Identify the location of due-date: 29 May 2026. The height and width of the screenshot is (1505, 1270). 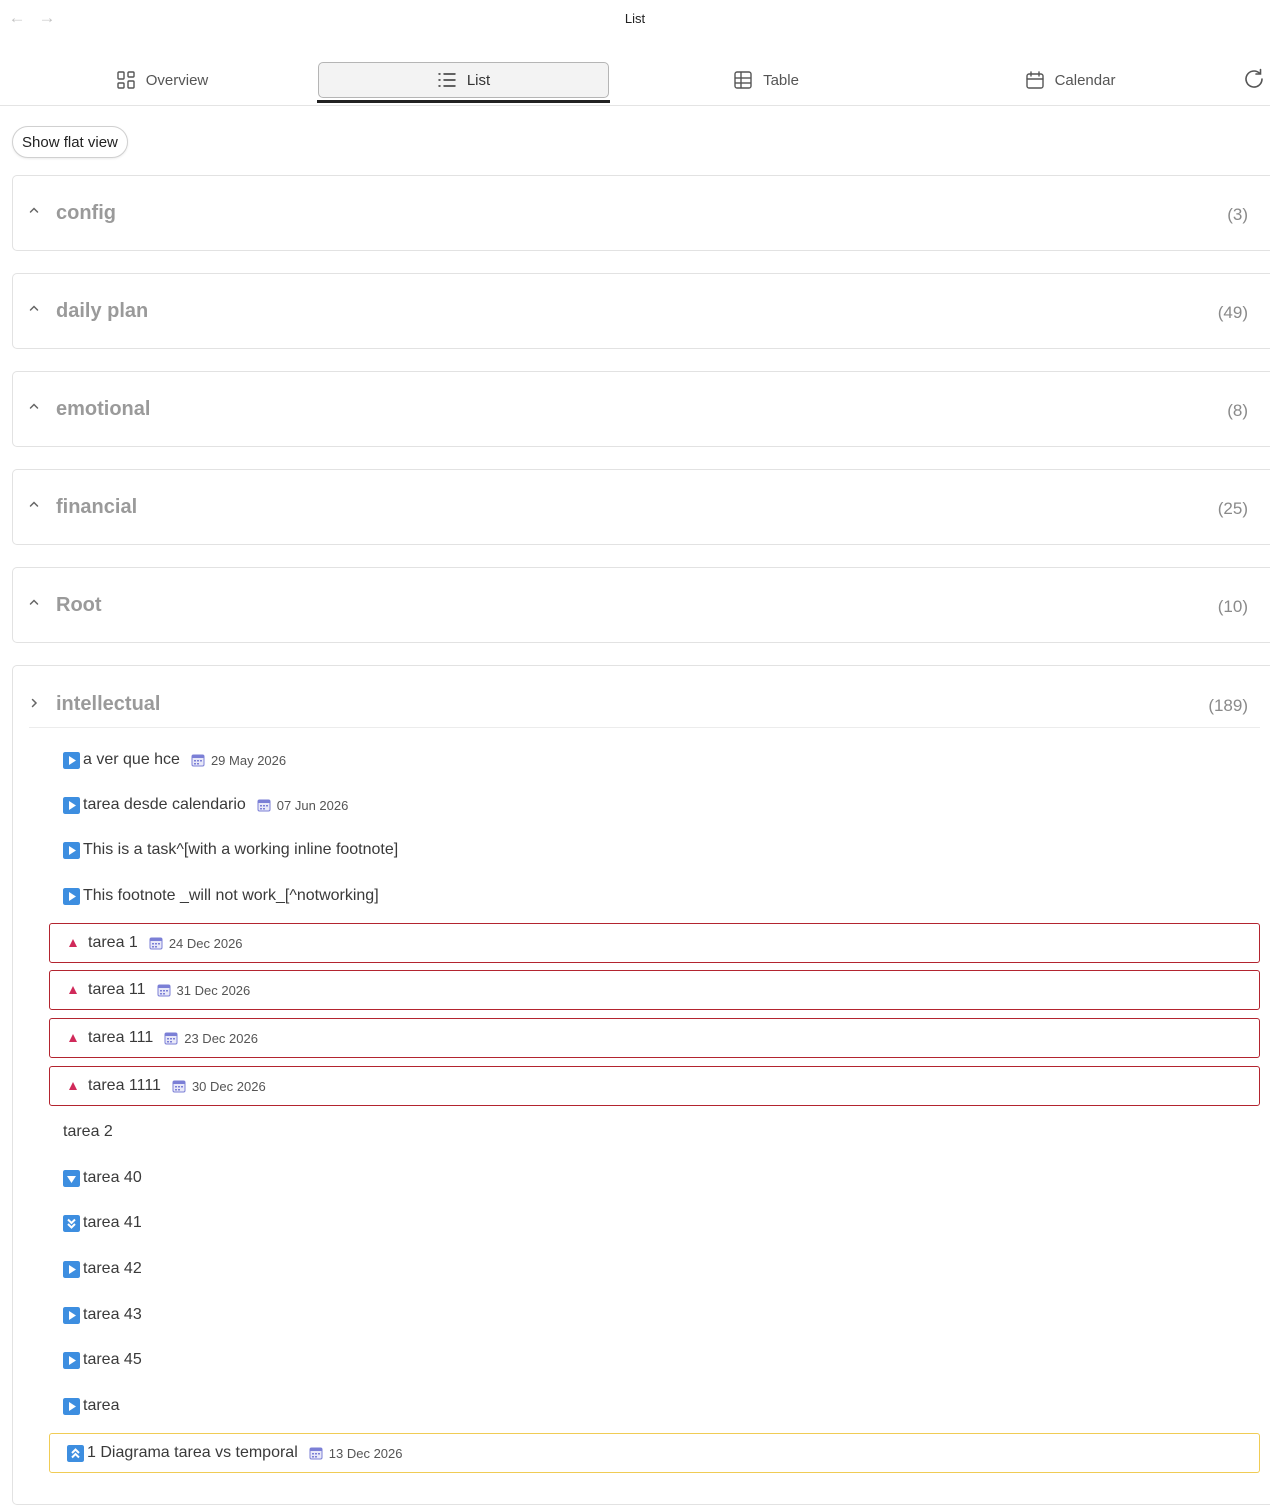
(248, 760).